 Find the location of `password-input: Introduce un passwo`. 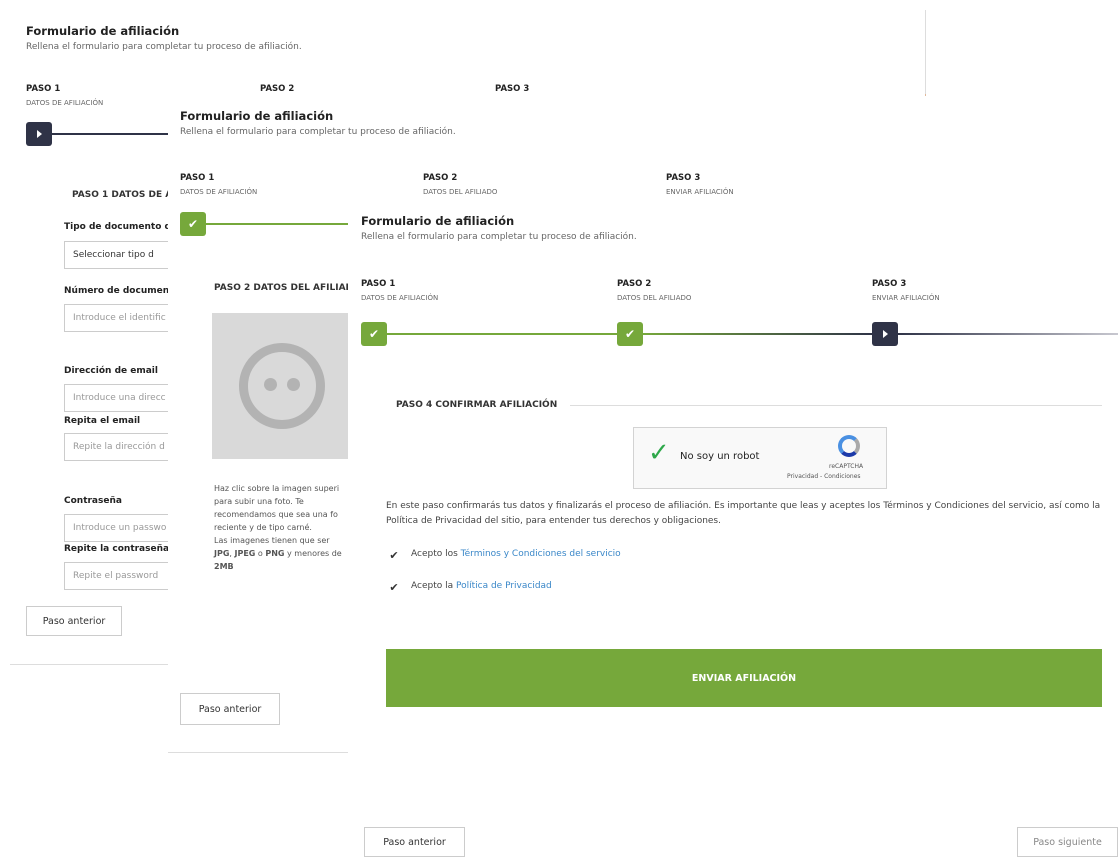

password-input: Introduce un passwo is located at coordinates (124, 528).